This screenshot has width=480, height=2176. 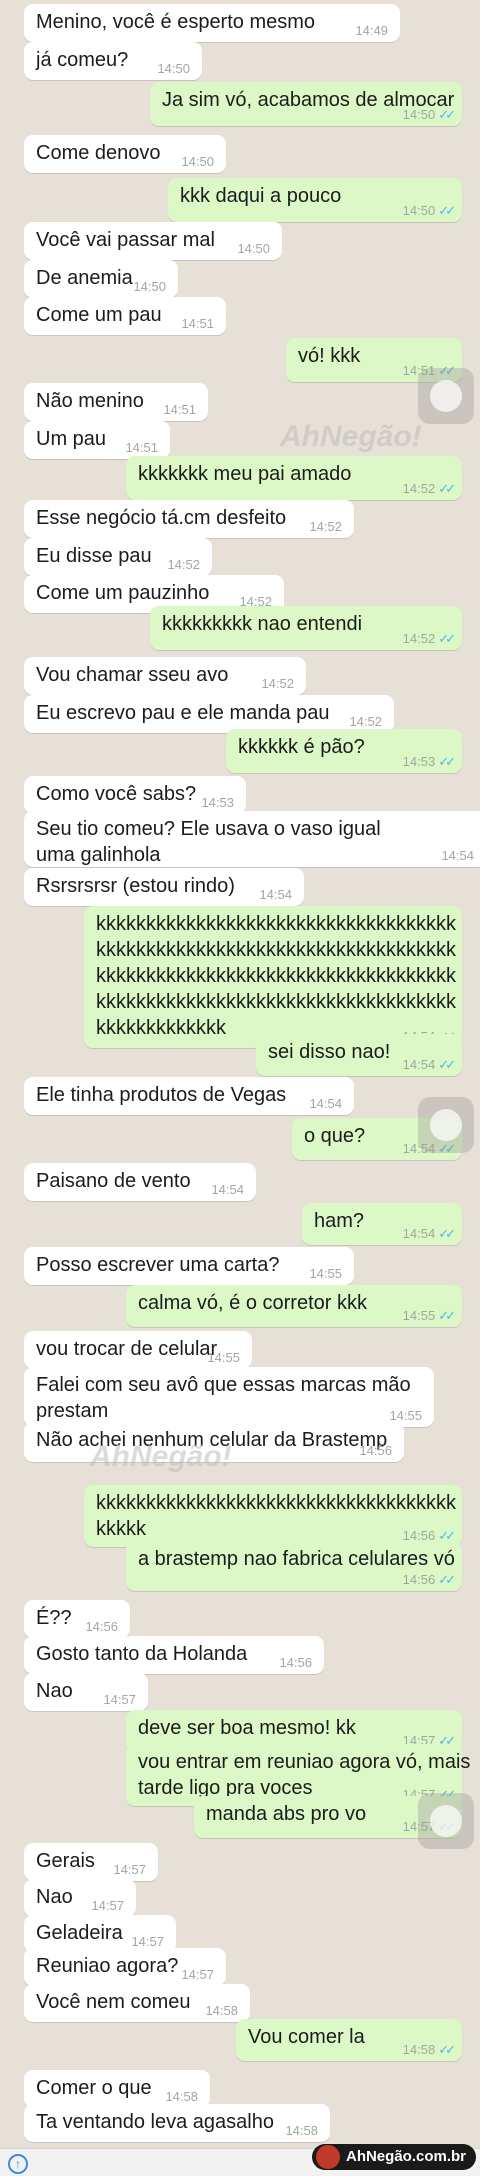 I want to click on incoming-message: Gosto tanto da Holanda 14:56, so click(x=174, y=1655).